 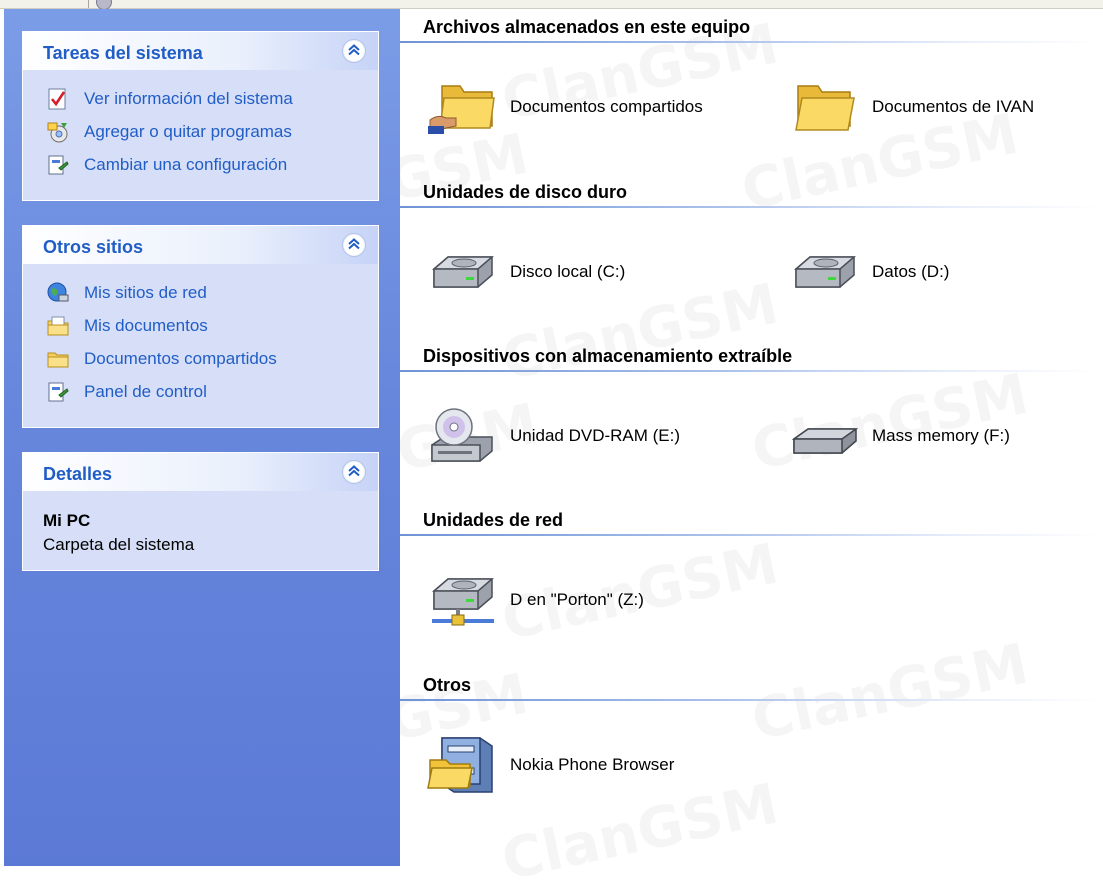 What do you see at coordinates (911, 271) in the screenshot?
I see `item-label: Datos (D:)` at bounding box center [911, 271].